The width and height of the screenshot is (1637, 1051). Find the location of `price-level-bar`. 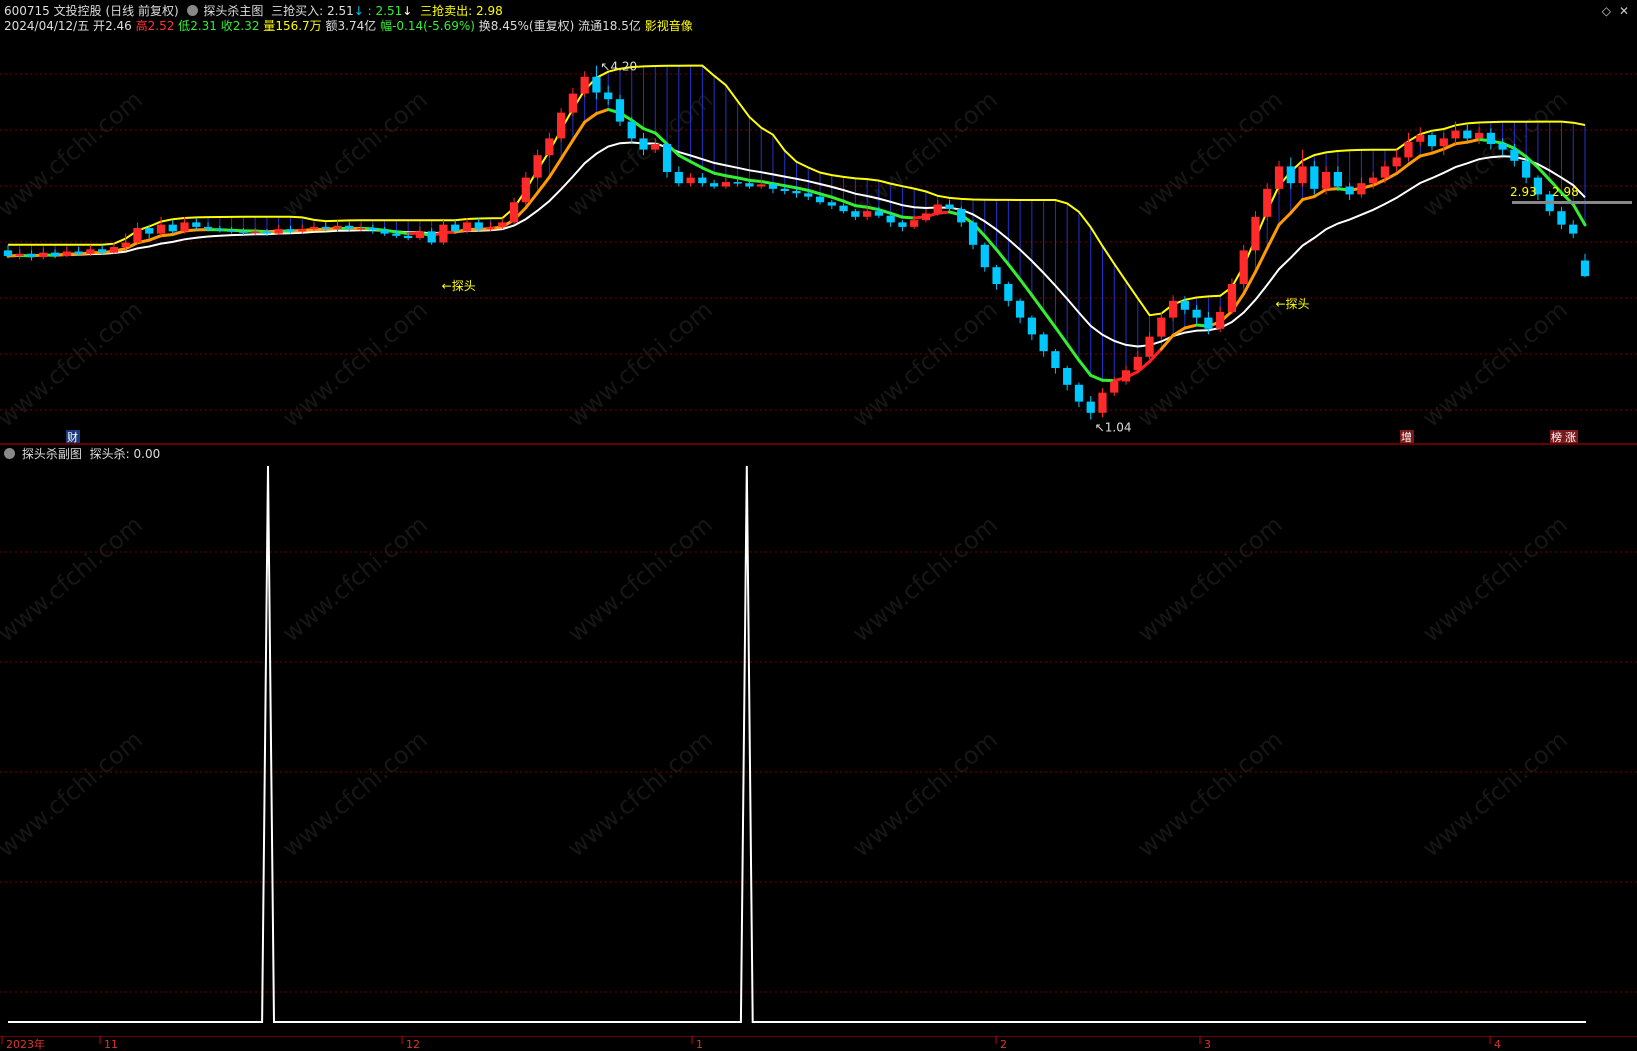

price-level-bar is located at coordinates (1572, 202).